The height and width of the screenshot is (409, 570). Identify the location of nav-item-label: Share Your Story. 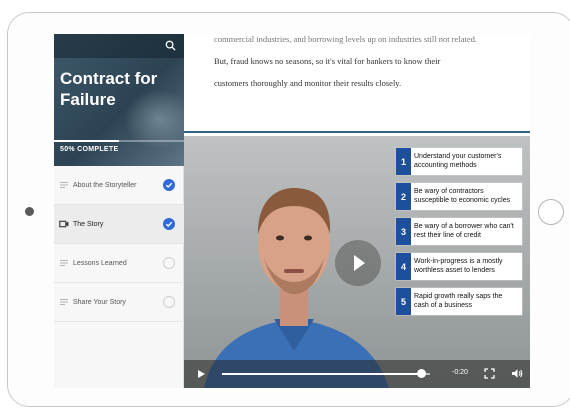
(99, 302).